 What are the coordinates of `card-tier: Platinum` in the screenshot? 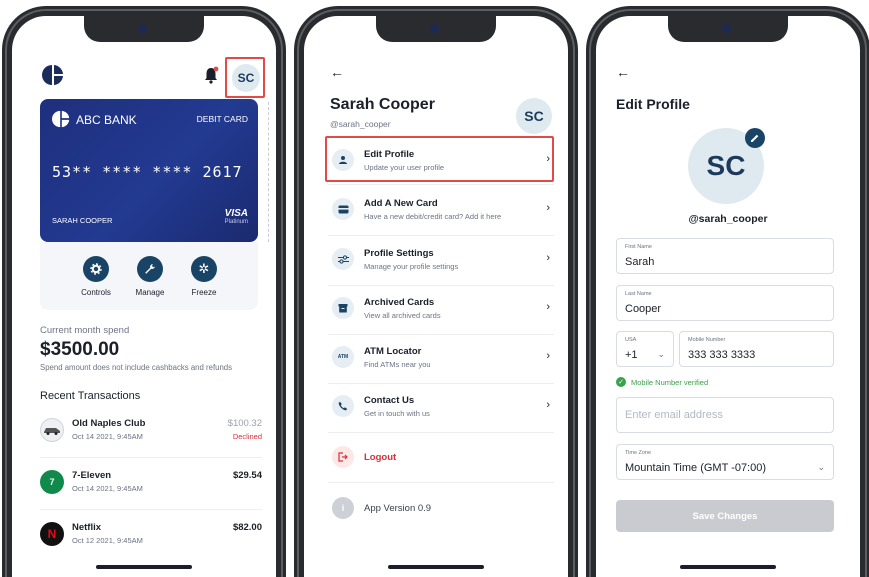 It's located at (236, 222).